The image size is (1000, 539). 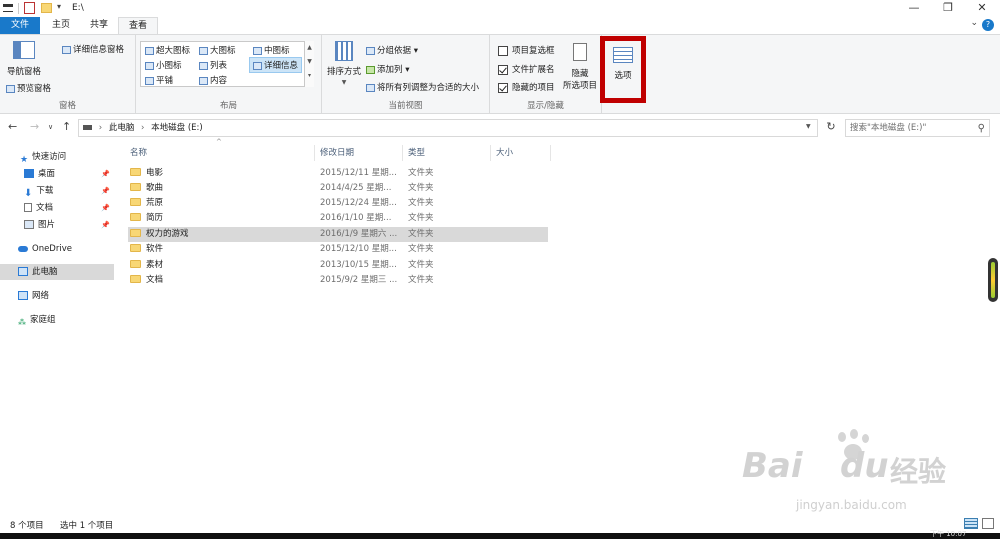 I want to click on back-icon: ←, so click(x=12, y=126).